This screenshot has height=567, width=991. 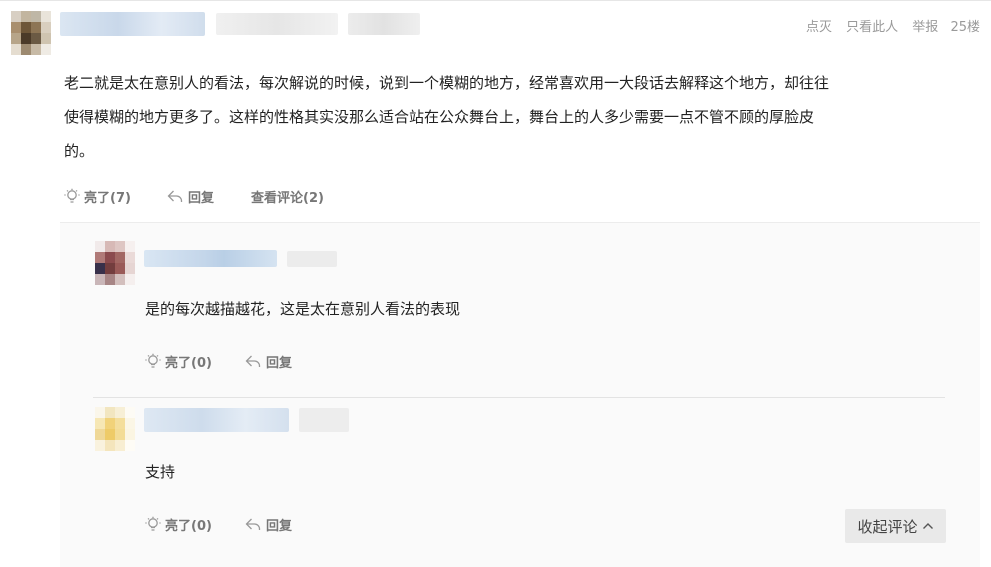 What do you see at coordinates (31, 33) in the screenshot?
I see `user-avatar` at bounding box center [31, 33].